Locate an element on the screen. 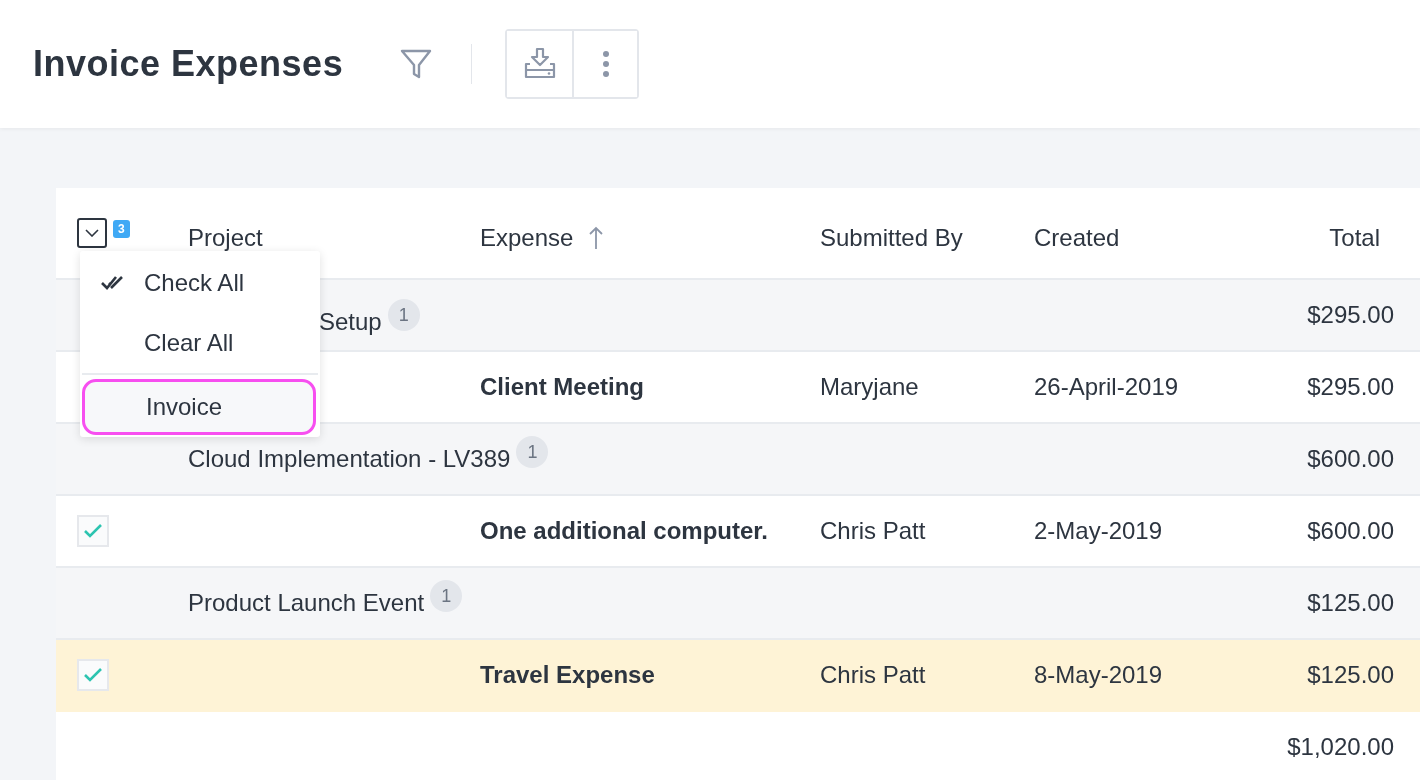 The width and height of the screenshot is (1420, 780). menu-item: Clear All is located at coordinates (200, 343).